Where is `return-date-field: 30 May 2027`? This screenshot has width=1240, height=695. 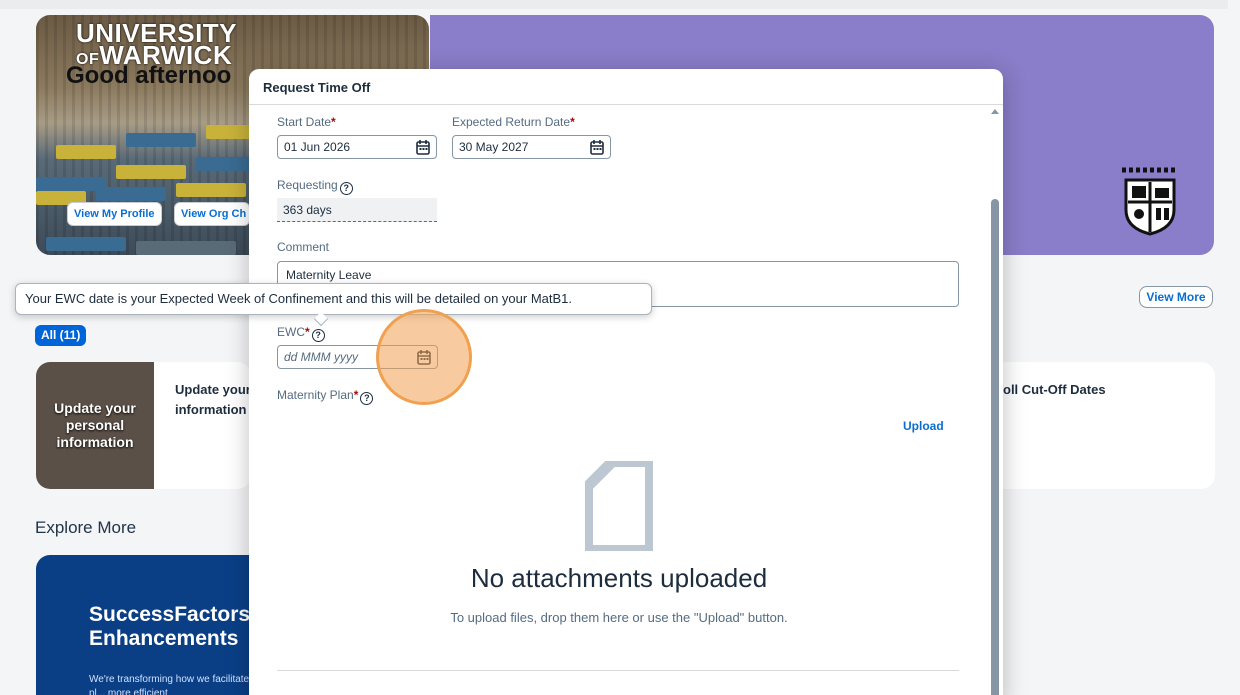
return-date-field: 30 May 2027 is located at coordinates (531, 147).